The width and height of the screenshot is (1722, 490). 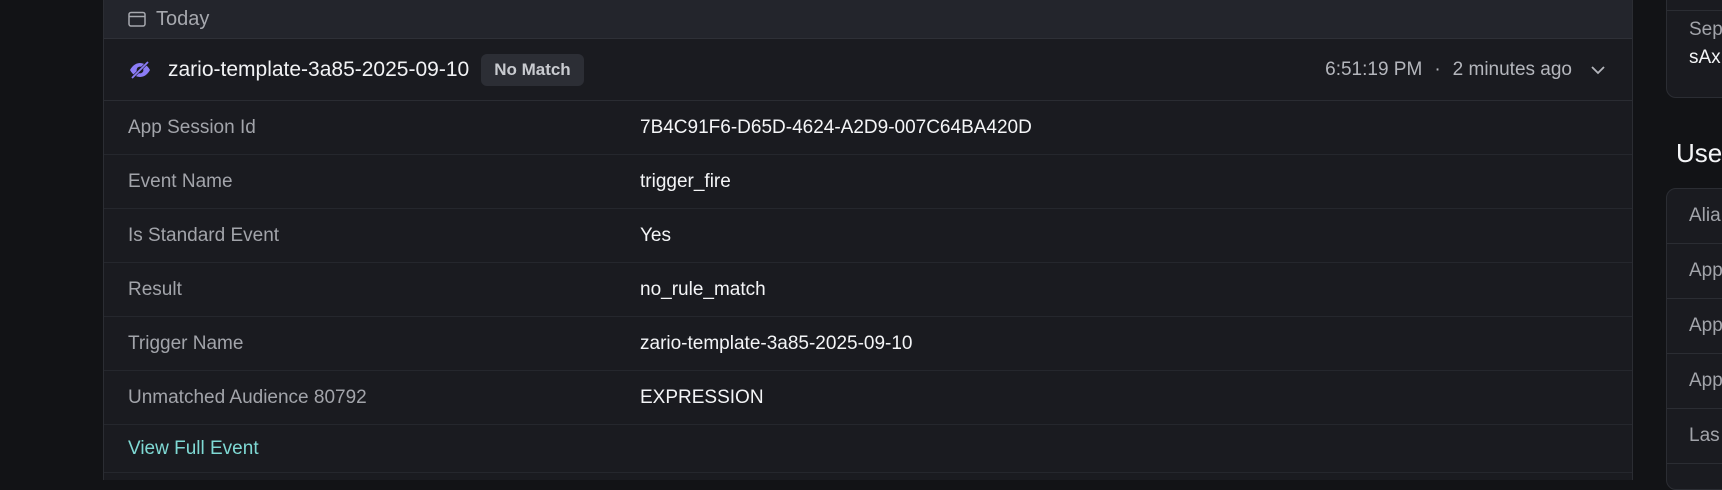 I want to click on info-card: Sep sAx, so click(x=1694, y=49).